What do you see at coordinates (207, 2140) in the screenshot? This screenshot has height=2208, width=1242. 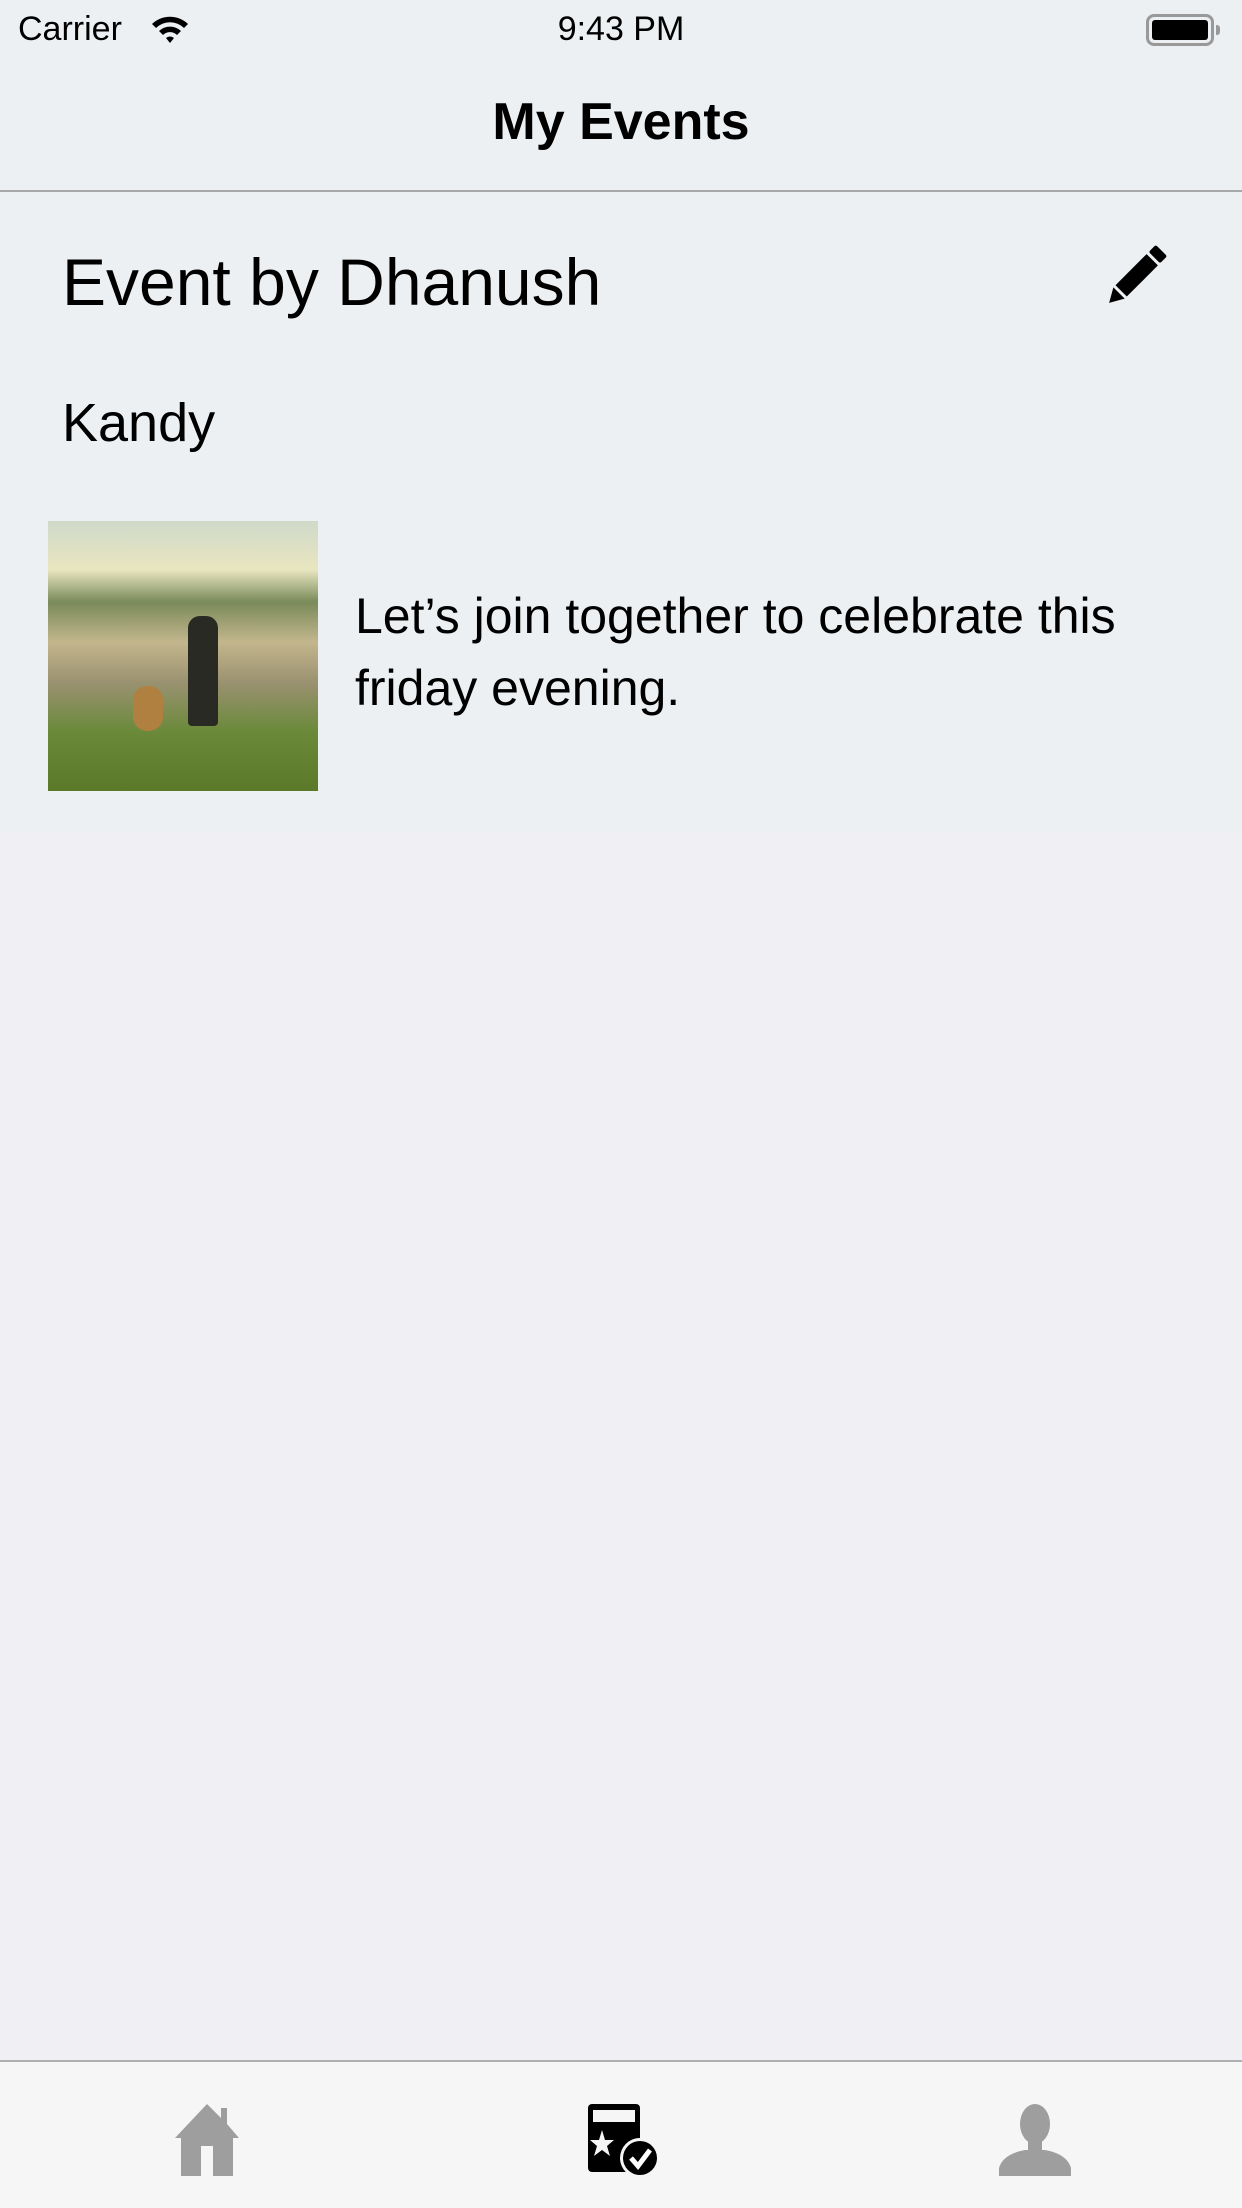 I see `home-icon` at bounding box center [207, 2140].